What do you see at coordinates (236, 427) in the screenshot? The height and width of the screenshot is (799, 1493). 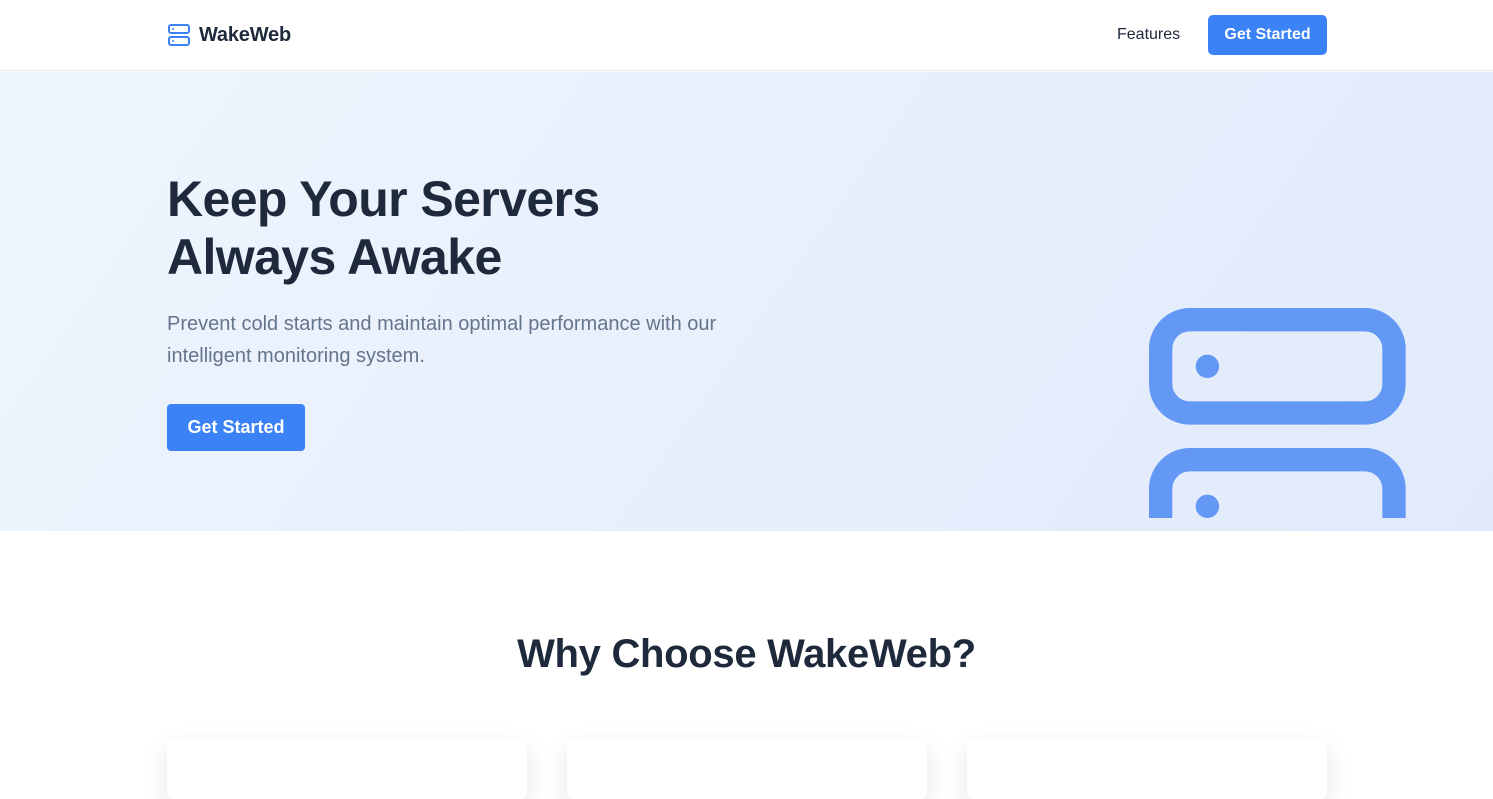 I see `hero-get-started-button: Get Started` at bounding box center [236, 427].